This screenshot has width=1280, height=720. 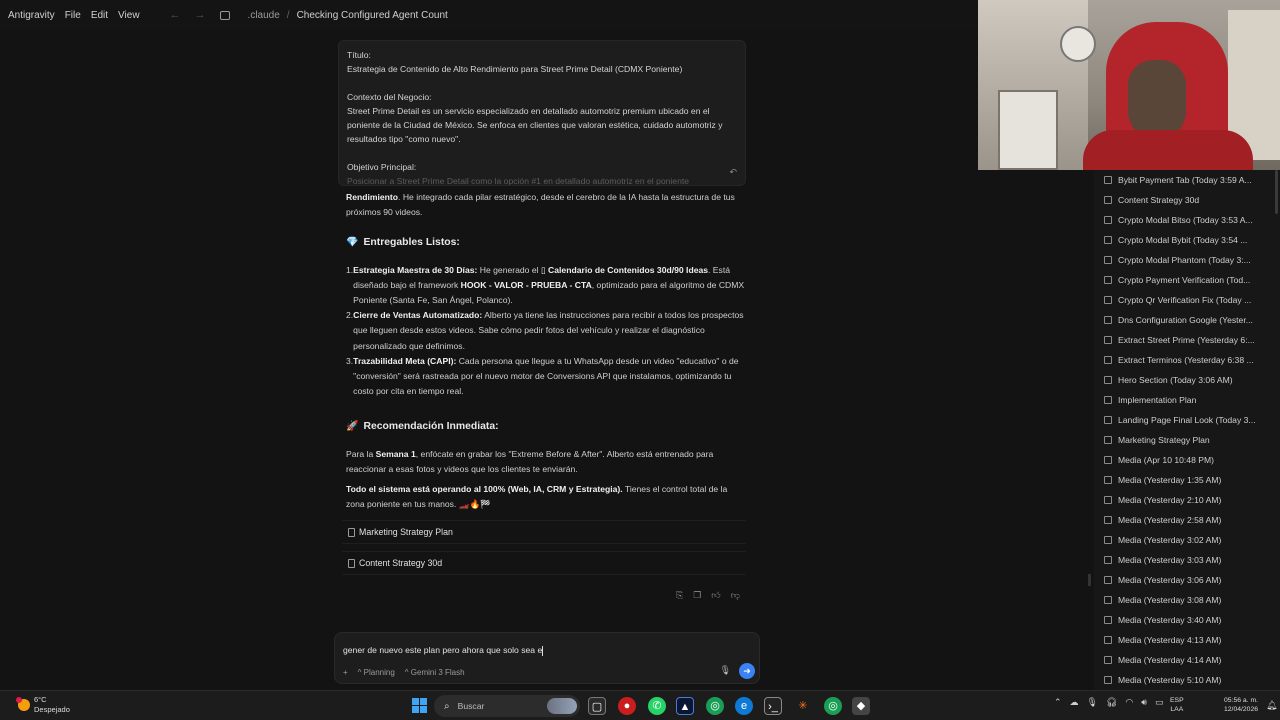 What do you see at coordinates (773, 706) in the screenshot?
I see `terminal-icon: ›_` at bounding box center [773, 706].